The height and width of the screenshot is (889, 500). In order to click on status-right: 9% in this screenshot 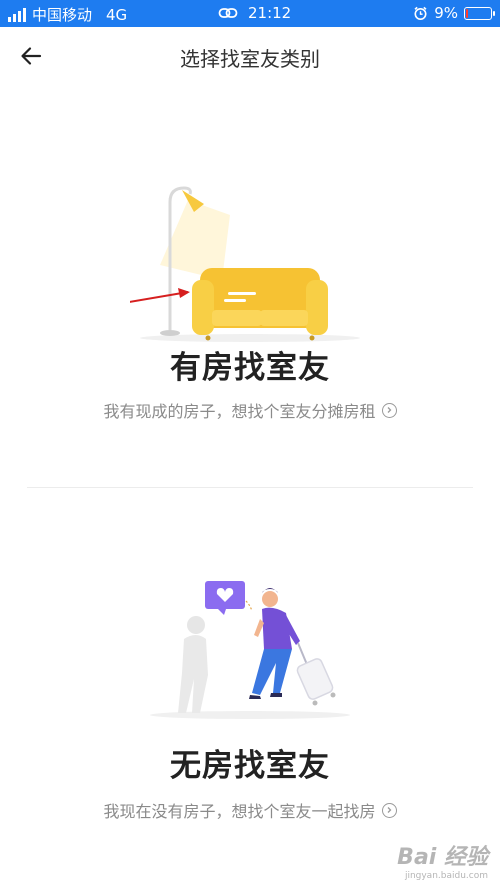, I will do `click(454, 13)`.